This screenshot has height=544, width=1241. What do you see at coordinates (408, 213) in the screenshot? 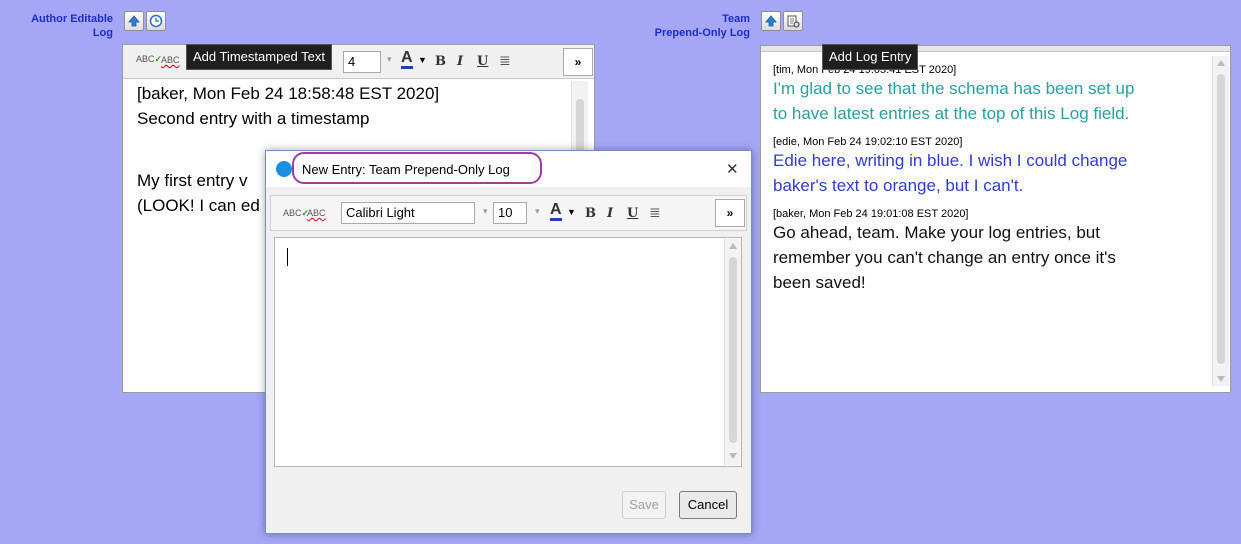
I see `font-name-select: Calibri Light` at bounding box center [408, 213].